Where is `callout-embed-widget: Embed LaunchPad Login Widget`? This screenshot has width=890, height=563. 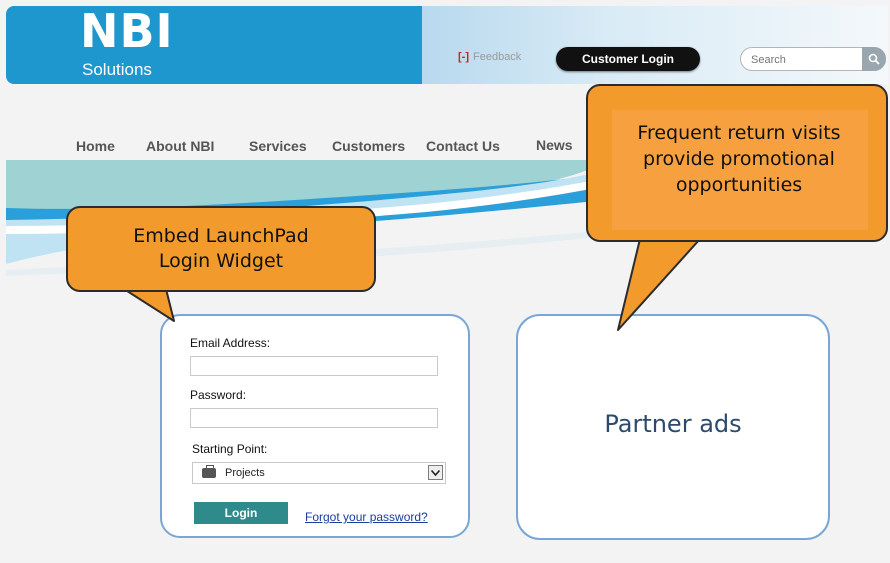
callout-embed-widget: Embed LaunchPad Login Widget is located at coordinates (221, 249).